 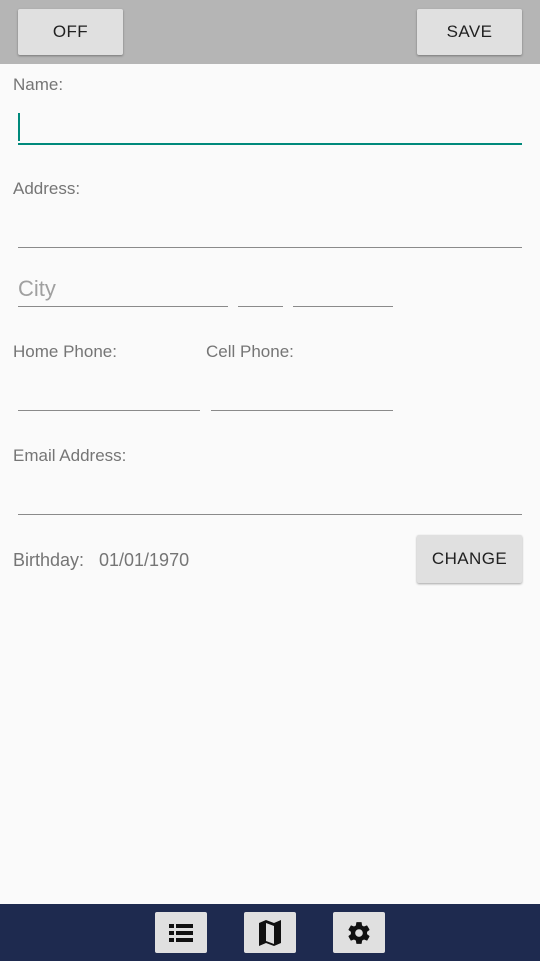 I want to click on state-field, so click(x=260, y=287).